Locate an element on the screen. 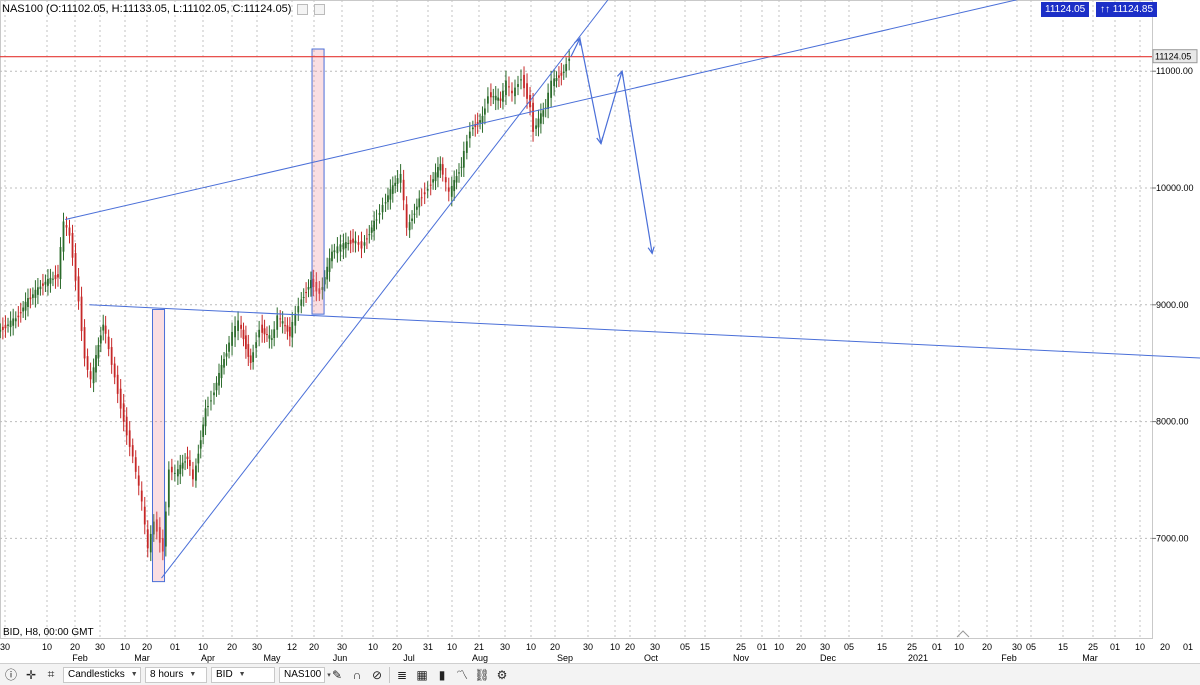 Image resolution: width=1200 pixels, height=685 pixels. chart-type-dropdown: Candlesticks ▼ is located at coordinates (102, 674).